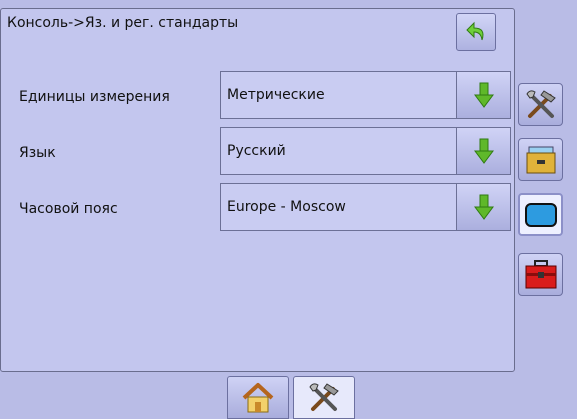 The width and height of the screenshot is (577, 419). Describe the element at coordinates (68, 209) in the screenshot. I see `setting-label-timezone: Часовой пояс` at that location.